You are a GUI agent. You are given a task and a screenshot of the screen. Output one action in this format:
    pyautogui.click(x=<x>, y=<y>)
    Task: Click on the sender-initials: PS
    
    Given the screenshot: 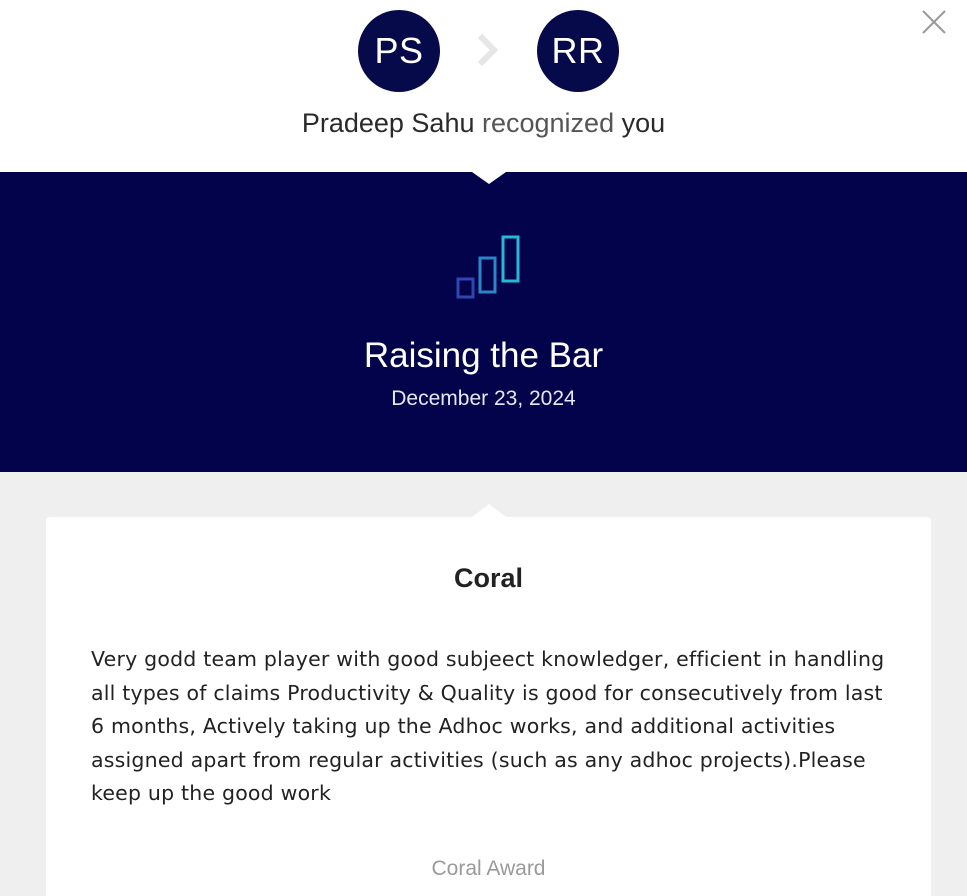 What is the action you would take?
    pyautogui.click(x=399, y=50)
    